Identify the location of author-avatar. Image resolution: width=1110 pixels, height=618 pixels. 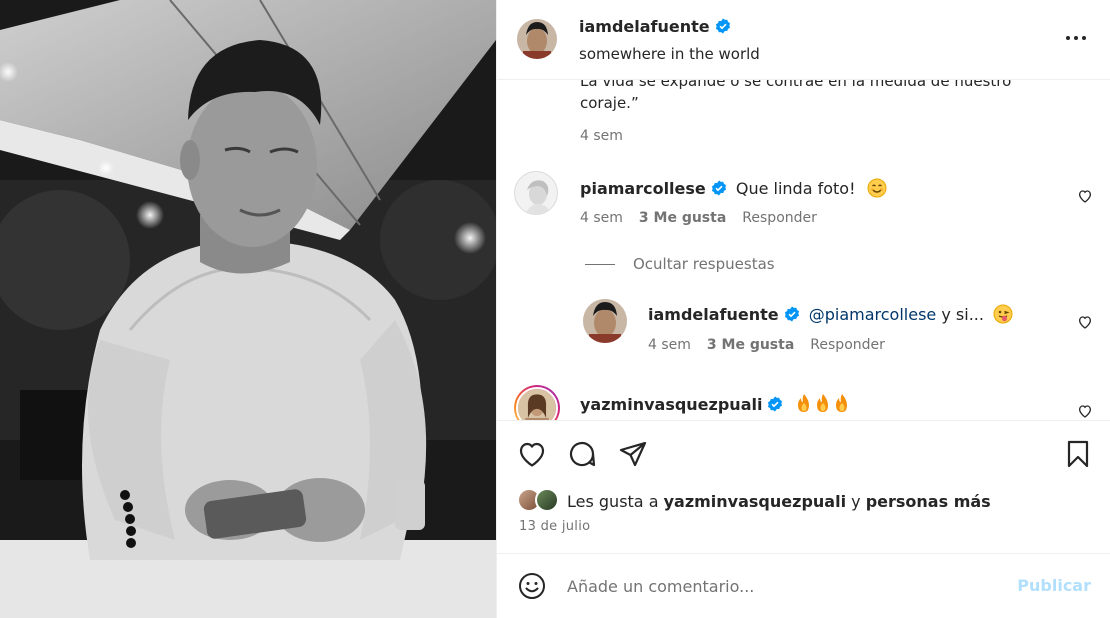
(537, 39).